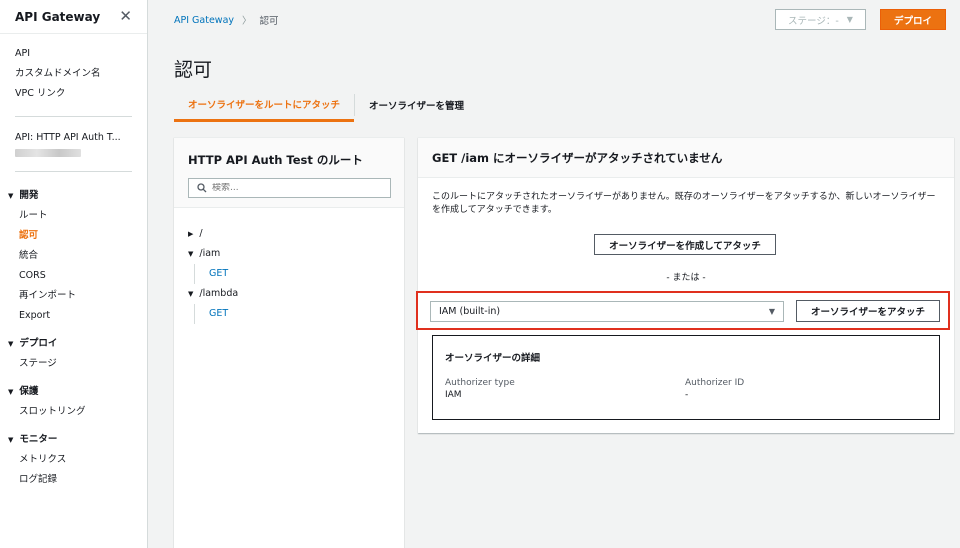  I want to click on chevron-right-icon: 〉, so click(247, 21).